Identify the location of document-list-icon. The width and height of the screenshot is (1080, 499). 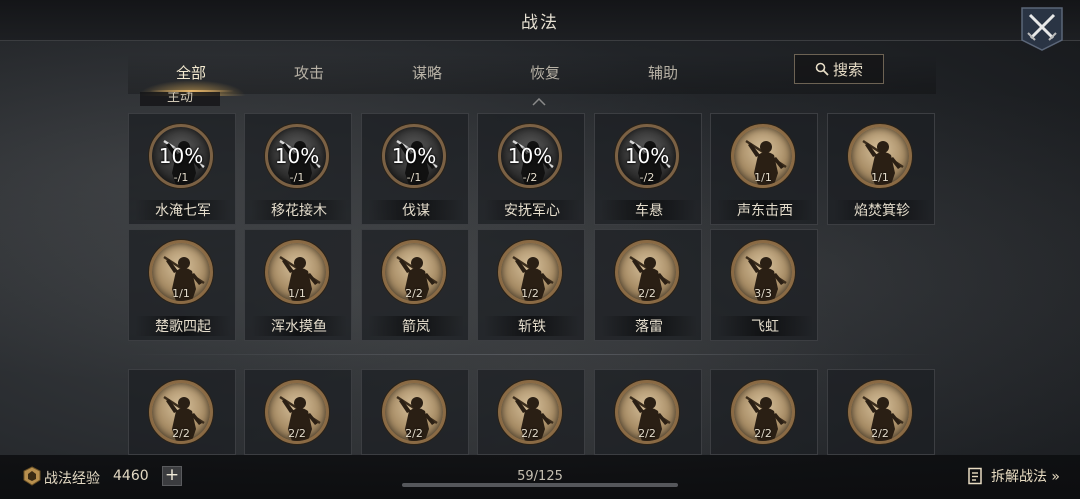
(975, 476).